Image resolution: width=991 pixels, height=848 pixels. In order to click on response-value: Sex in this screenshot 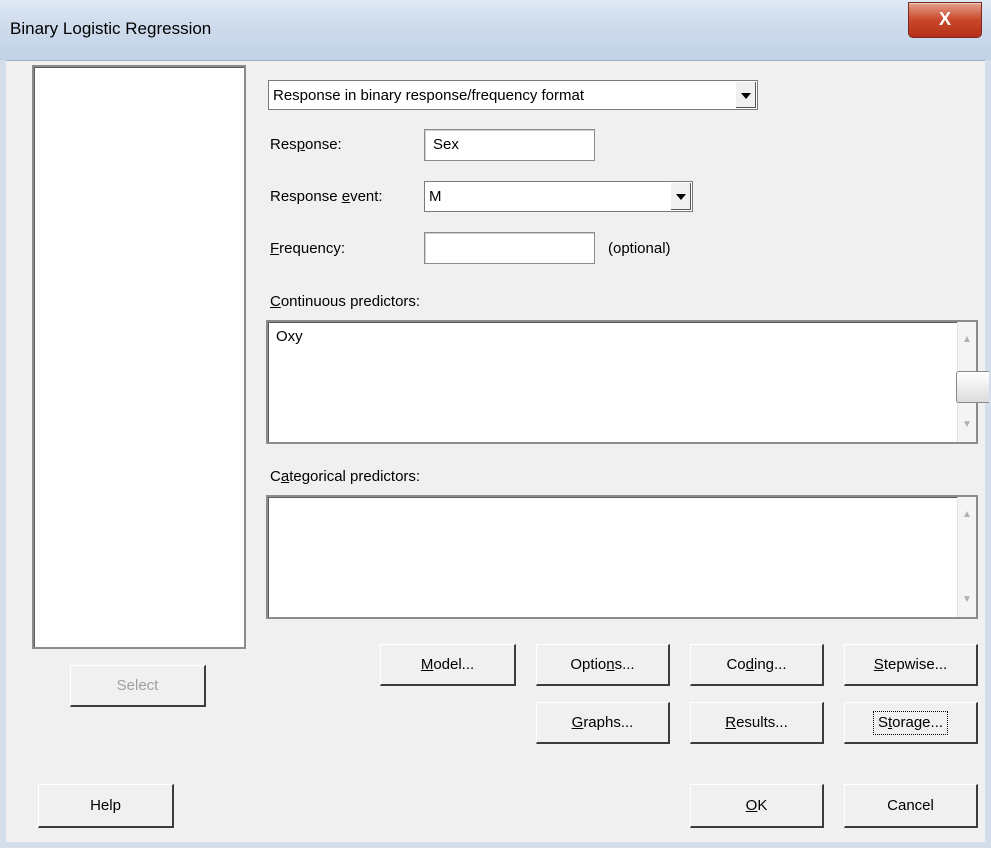, I will do `click(446, 144)`.